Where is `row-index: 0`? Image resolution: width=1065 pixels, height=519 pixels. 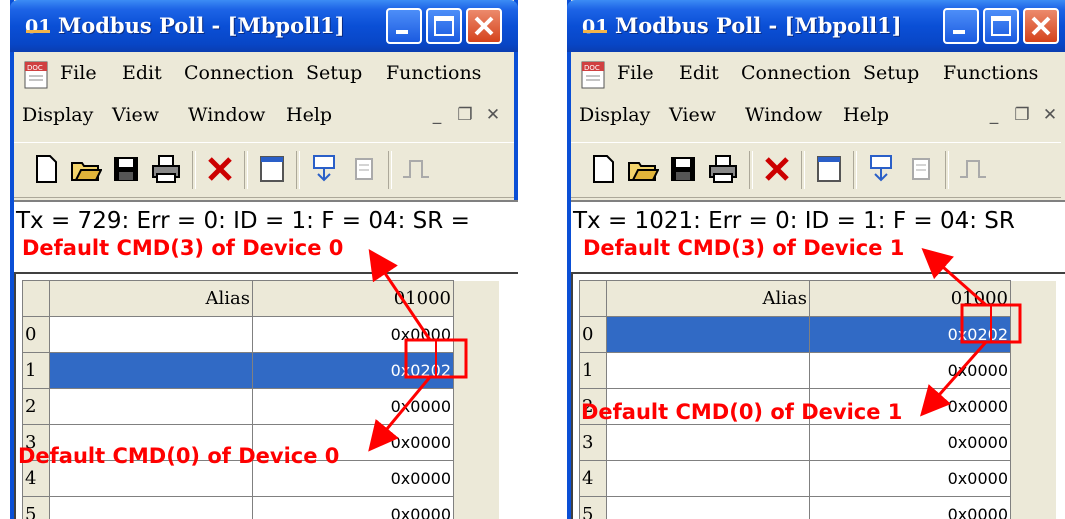 row-index: 0 is located at coordinates (593, 334).